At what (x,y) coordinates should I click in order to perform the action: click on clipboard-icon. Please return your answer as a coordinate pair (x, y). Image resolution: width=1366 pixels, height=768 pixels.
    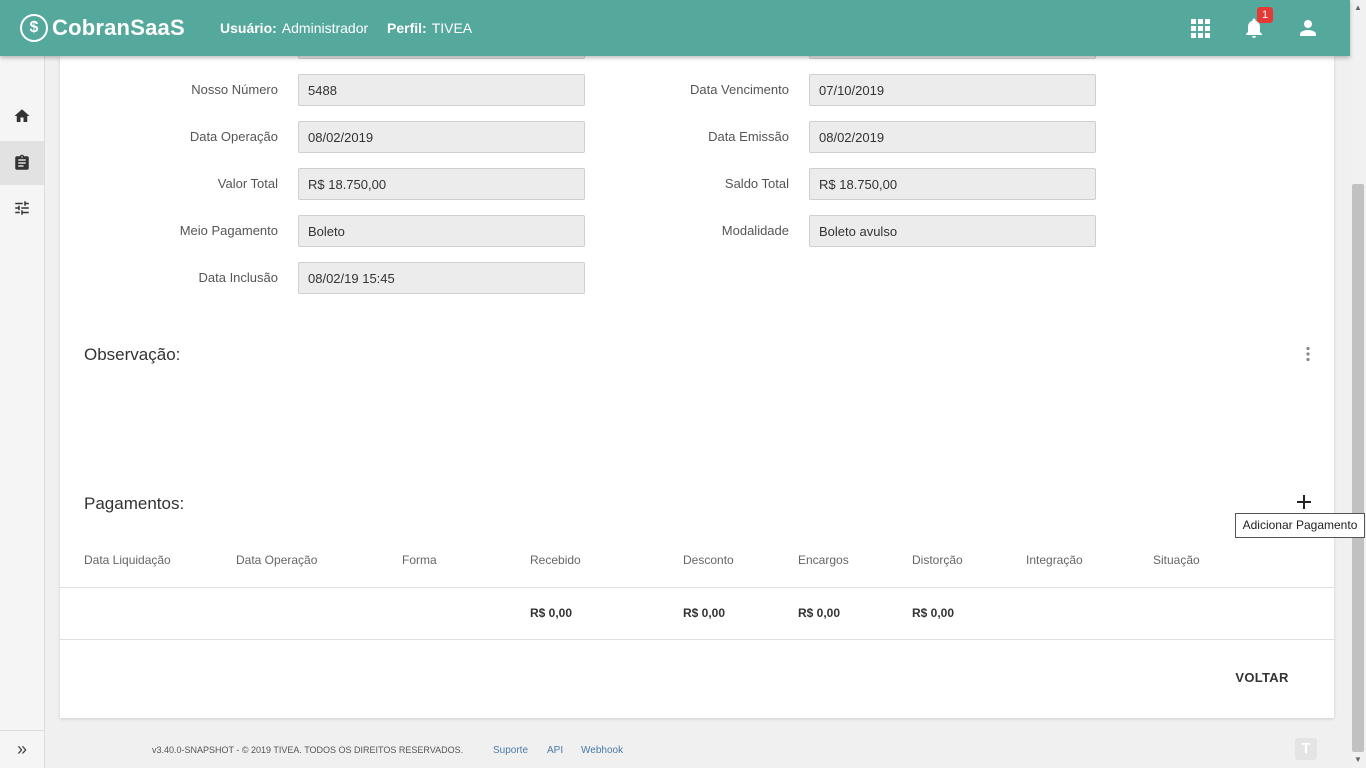
    Looking at the image, I should click on (22, 162).